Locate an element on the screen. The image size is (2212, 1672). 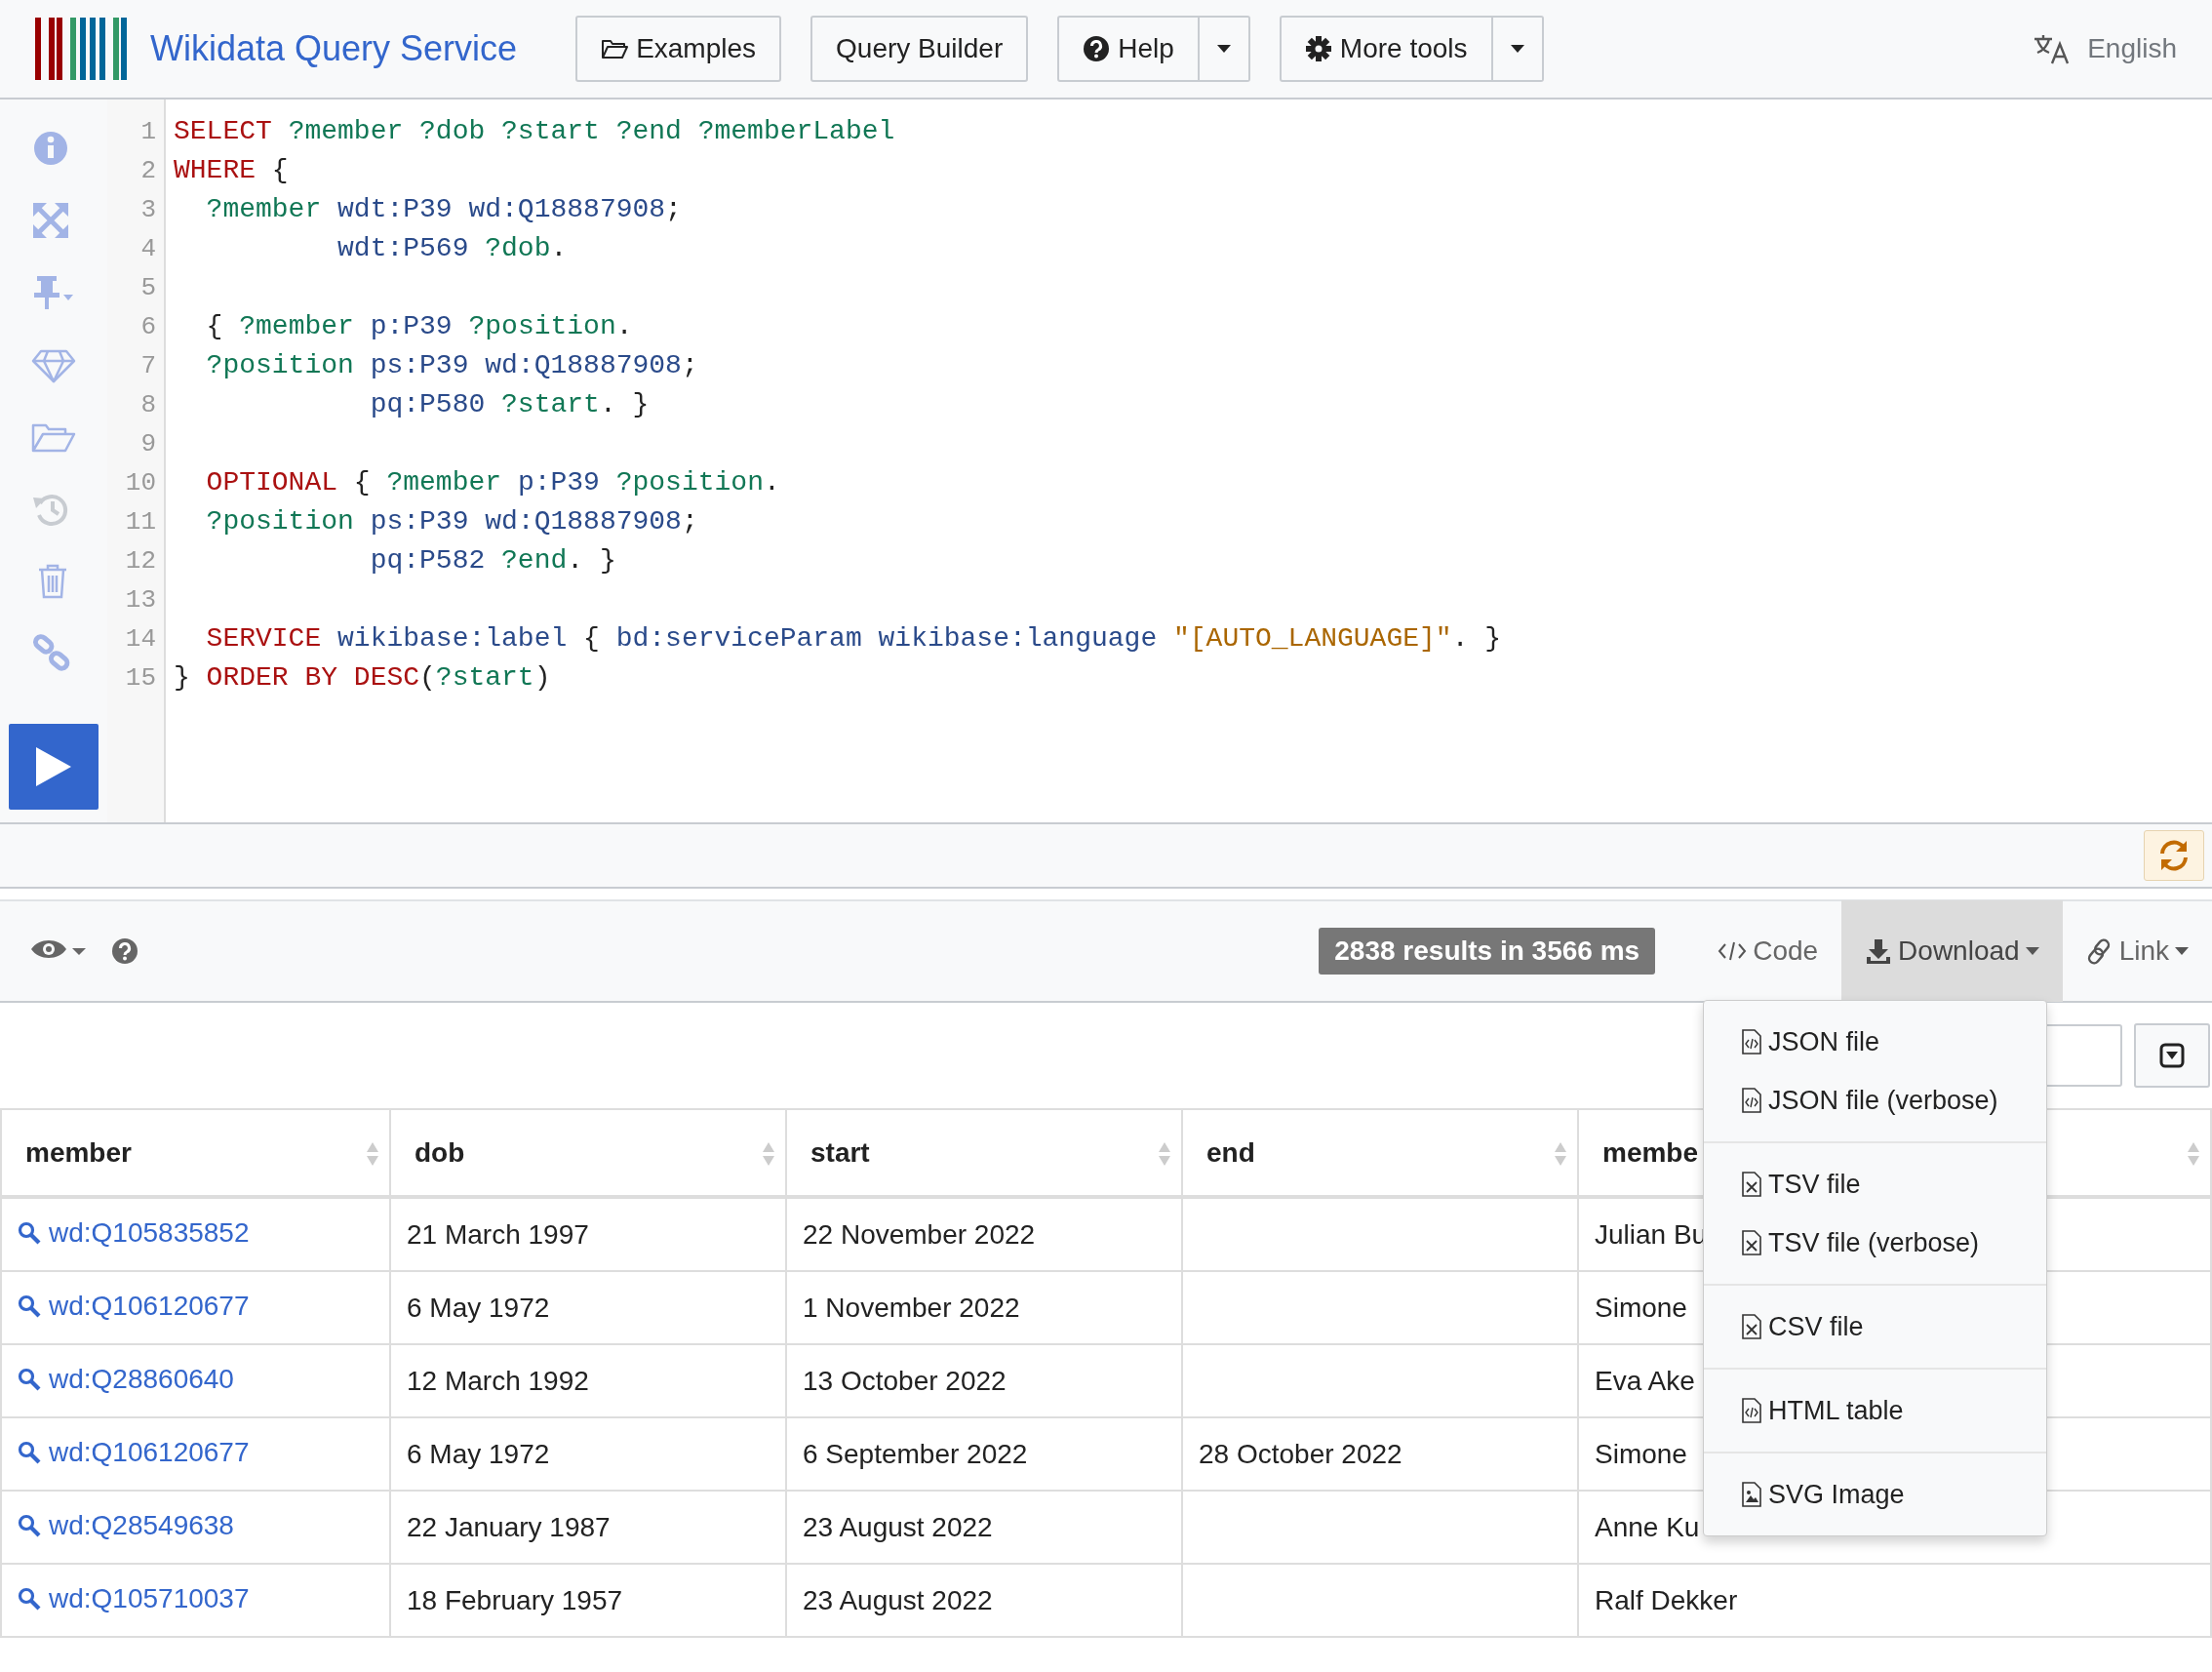
column-header: end is located at coordinates (1380, 1153).